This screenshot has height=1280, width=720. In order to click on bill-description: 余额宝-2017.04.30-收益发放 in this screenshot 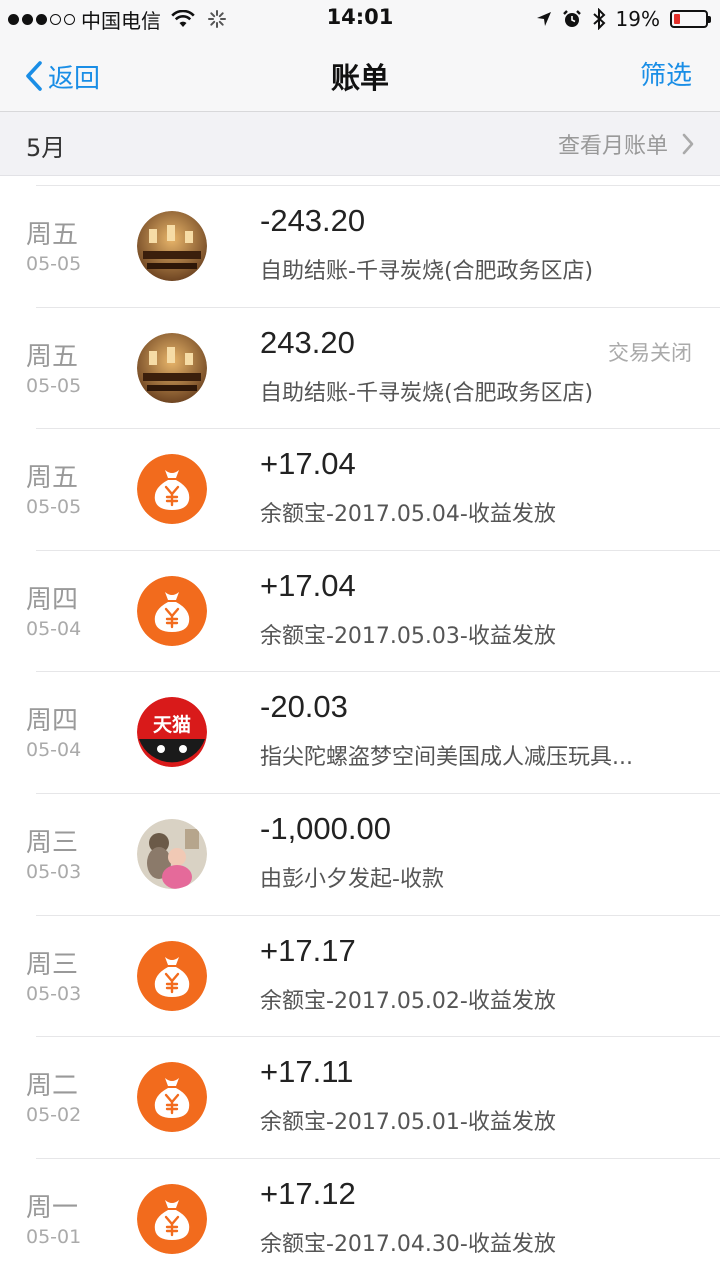, I will do `click(408, 1244)`.